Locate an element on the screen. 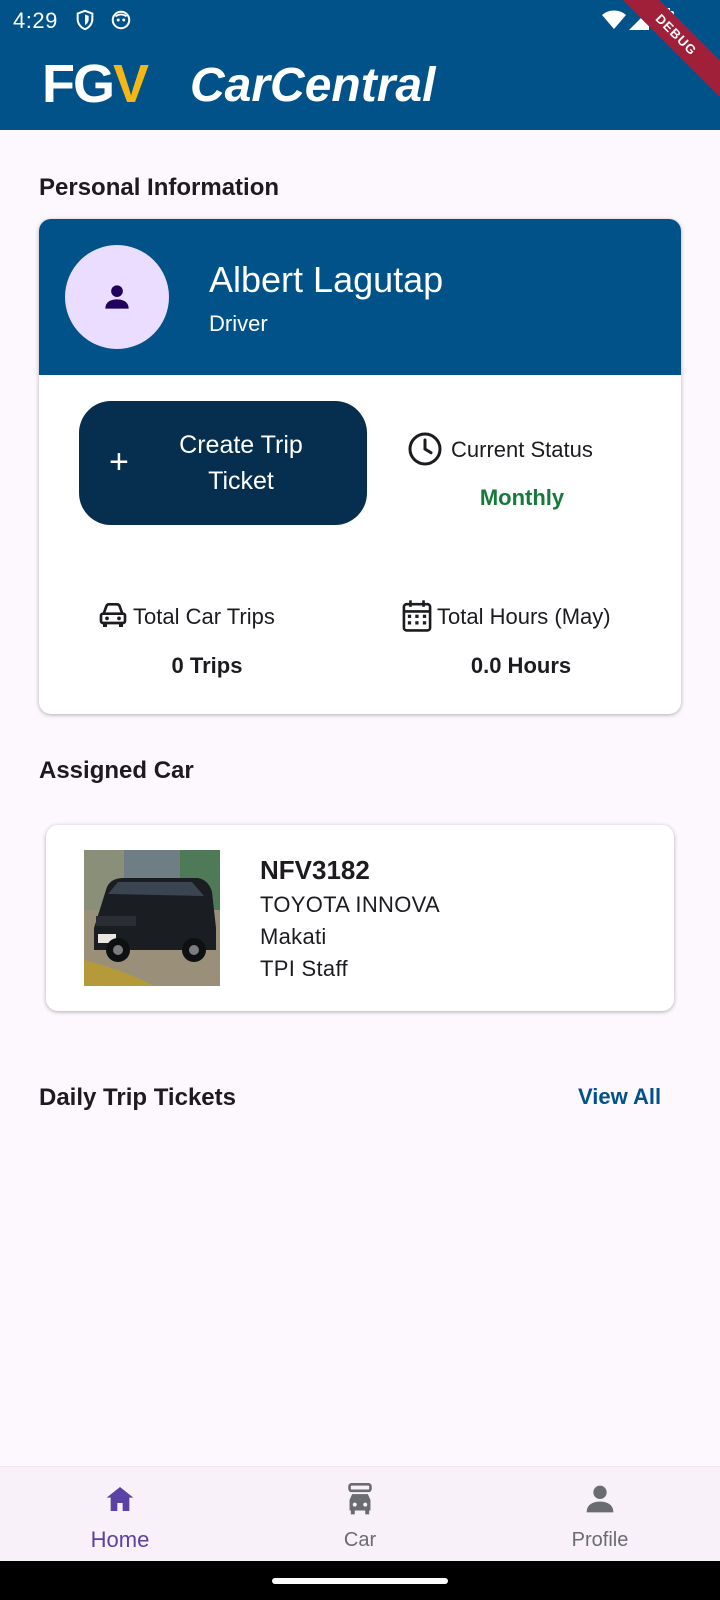  app-bar: 4:29 DEBUG FGV CarCentral is located at coordinates (360, 65).